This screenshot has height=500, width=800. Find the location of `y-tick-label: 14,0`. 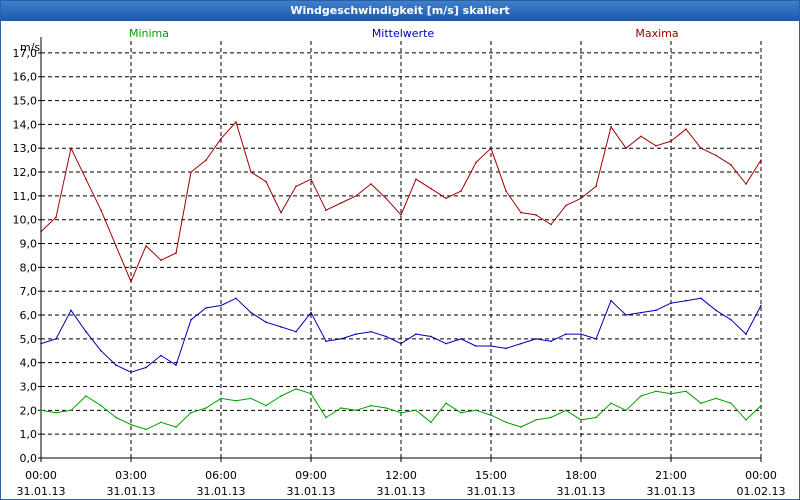

y-tick-label: 14,0 is located at coordinates (25, 124).